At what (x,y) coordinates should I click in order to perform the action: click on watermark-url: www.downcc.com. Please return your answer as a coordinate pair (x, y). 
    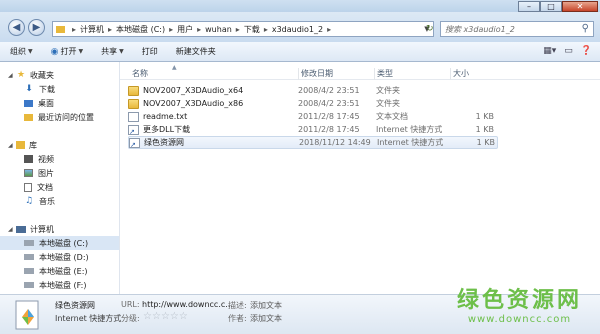
    Looking at the image, I should click on (519, 319).